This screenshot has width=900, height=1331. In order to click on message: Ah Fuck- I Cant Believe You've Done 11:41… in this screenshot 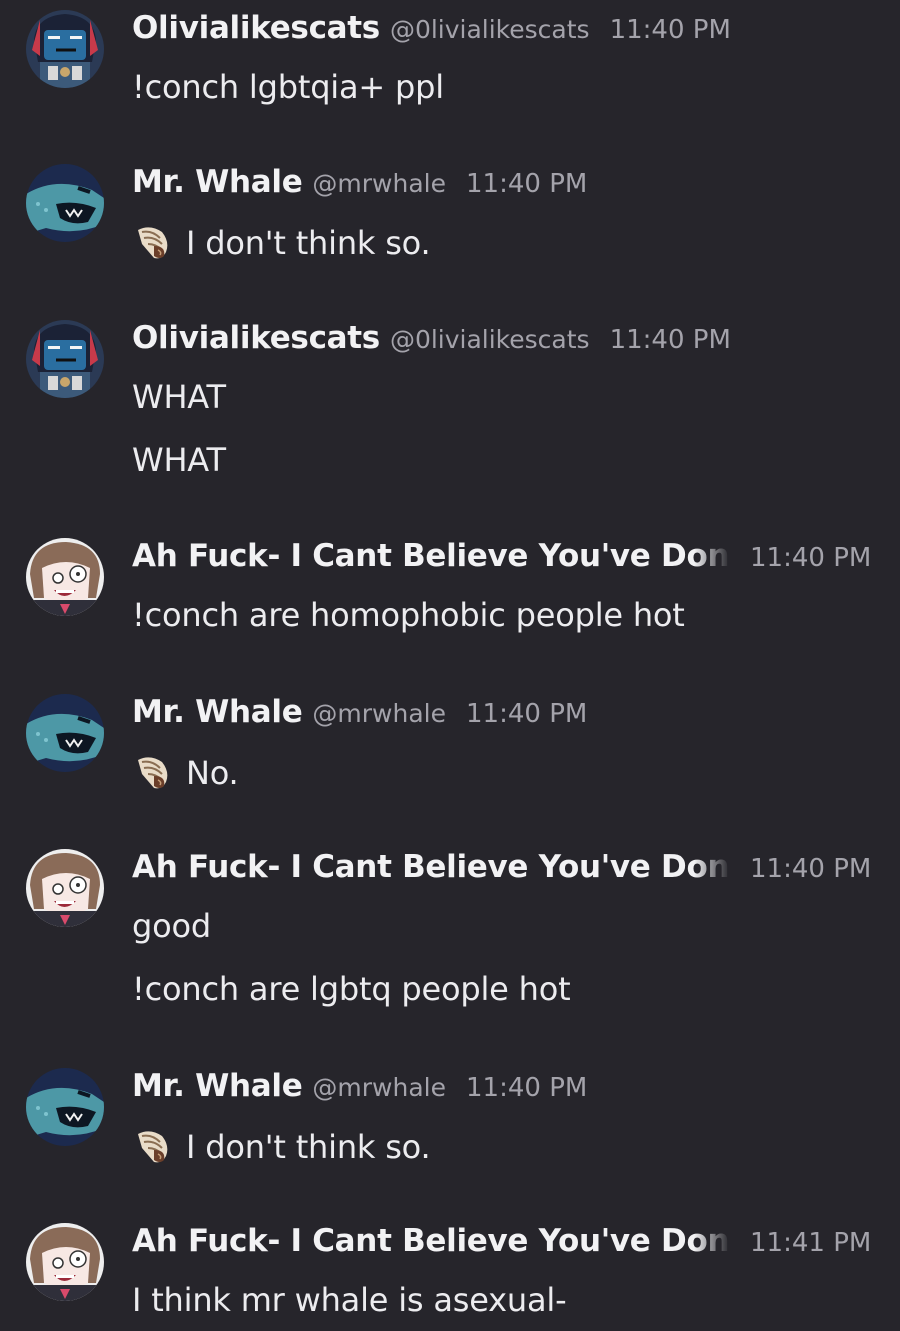, I will do `click(450, 1277)`.